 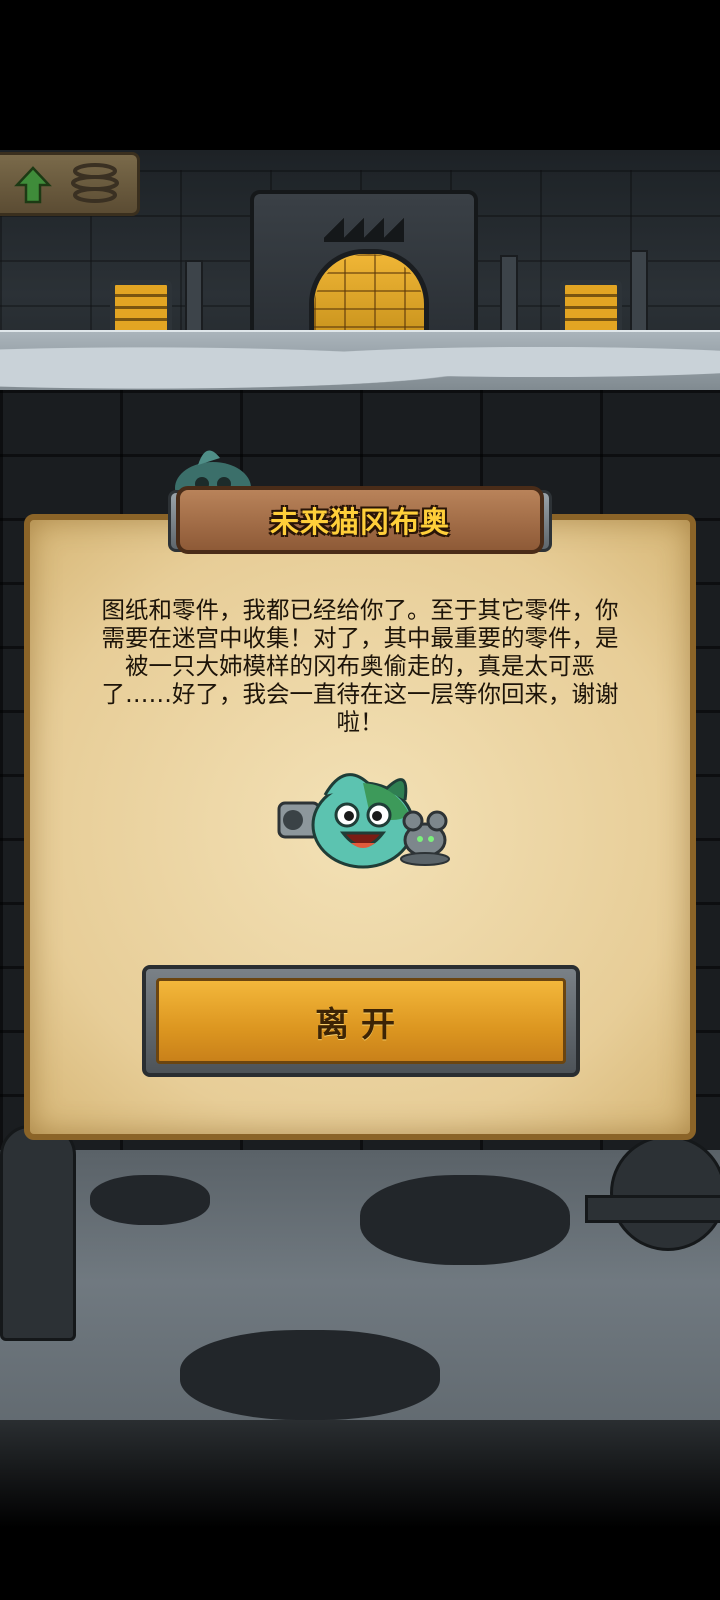 What do you see at coordinates (363, 821) in the screenshot?
I see `future-cat-gumball-character` at bounding box center [363, 821].